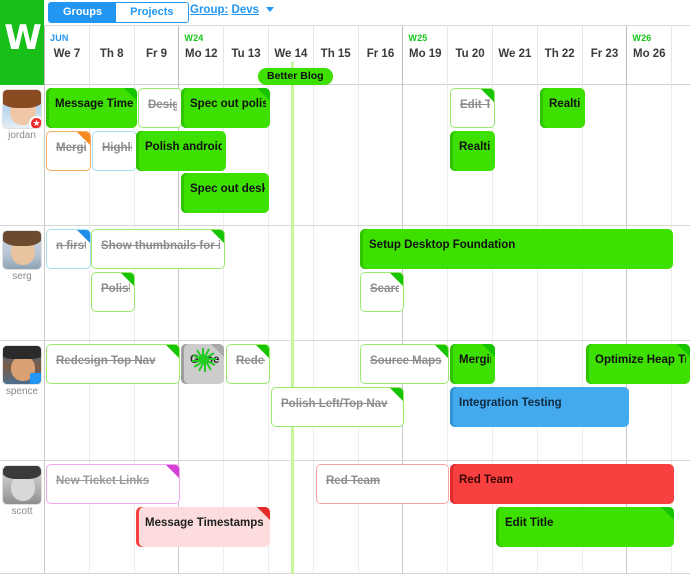  What do you see at coordinates (113, 484) in the screenshot?
I see `task-bar: New Ticket Links` at bounding box center [113, 484].